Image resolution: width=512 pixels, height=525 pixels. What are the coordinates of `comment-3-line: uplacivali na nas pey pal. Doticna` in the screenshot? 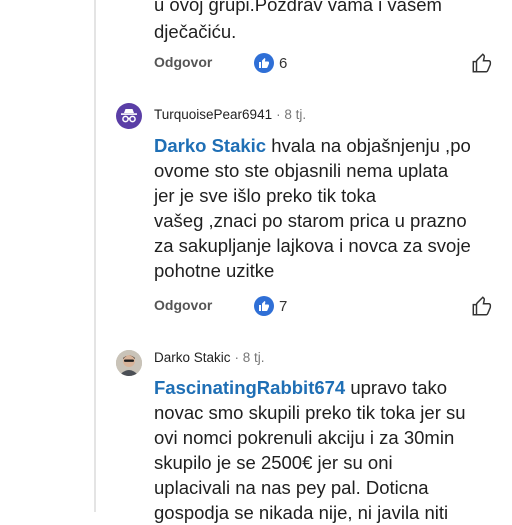 It's located at (291, 487).